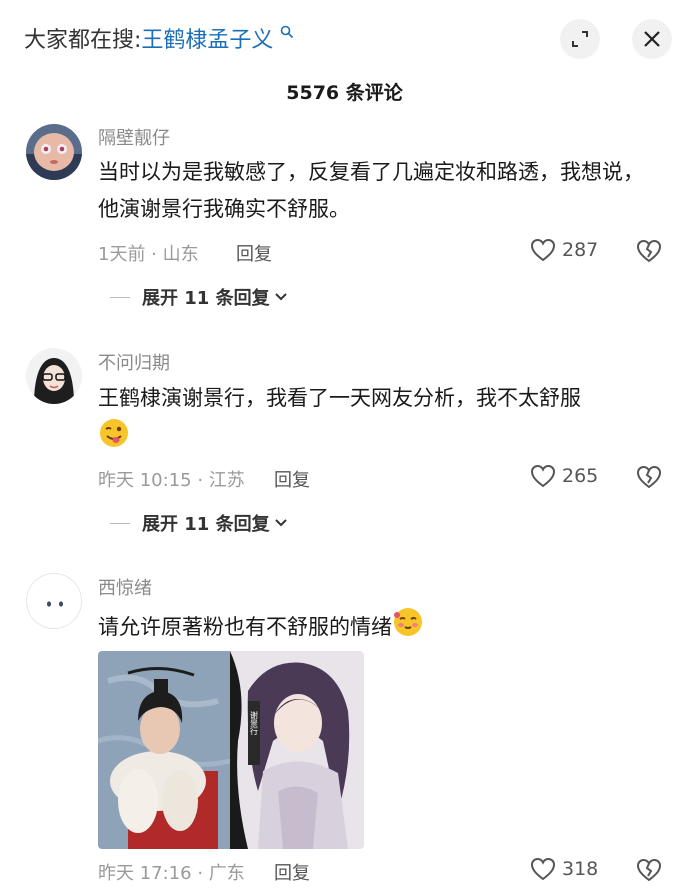 This screenshot has width=689, height=889. I want to click on like-count: 318, so click(580, 869).